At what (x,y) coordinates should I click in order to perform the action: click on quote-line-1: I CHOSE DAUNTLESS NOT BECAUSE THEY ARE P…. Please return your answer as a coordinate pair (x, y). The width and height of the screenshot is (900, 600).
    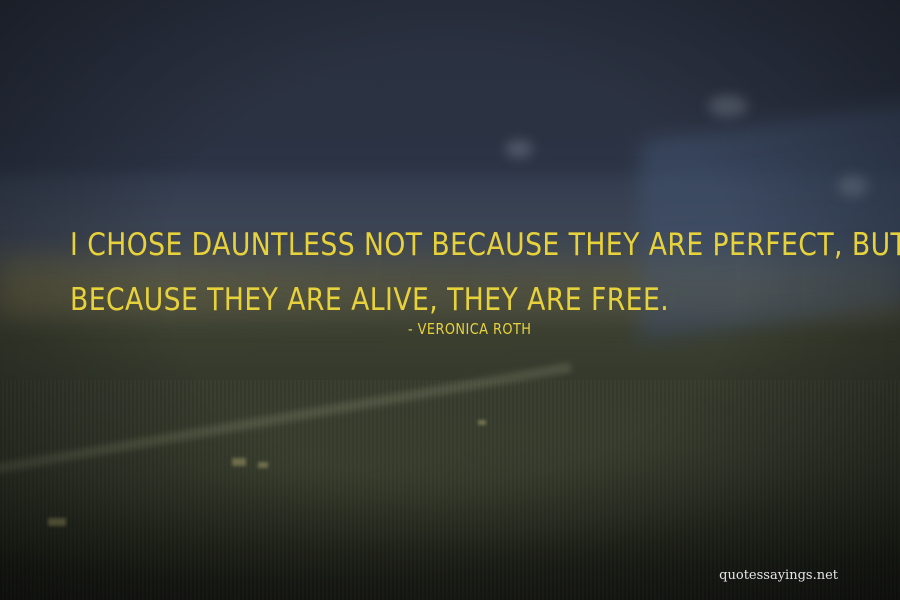
    Looking at the image, I should click on (485, 245).